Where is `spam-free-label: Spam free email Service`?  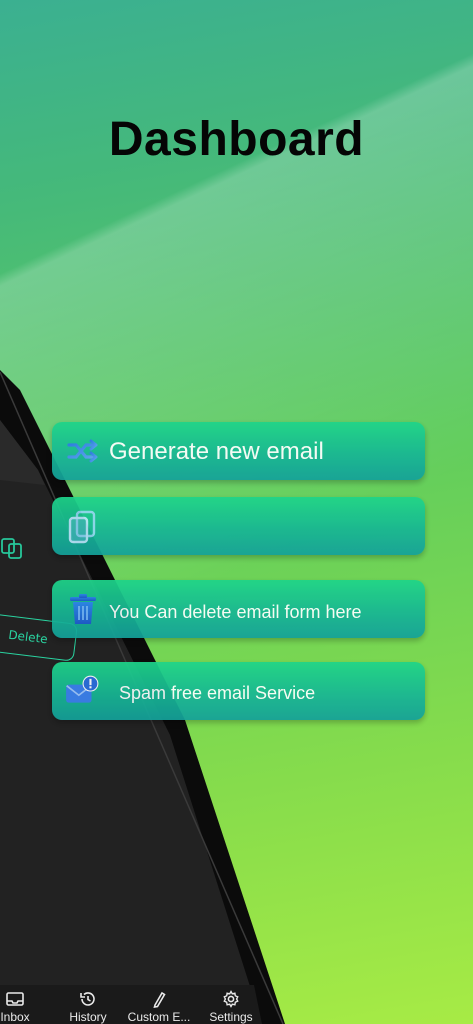 spam-free-label: Spam free email Service is located at coordinates (217, 693).